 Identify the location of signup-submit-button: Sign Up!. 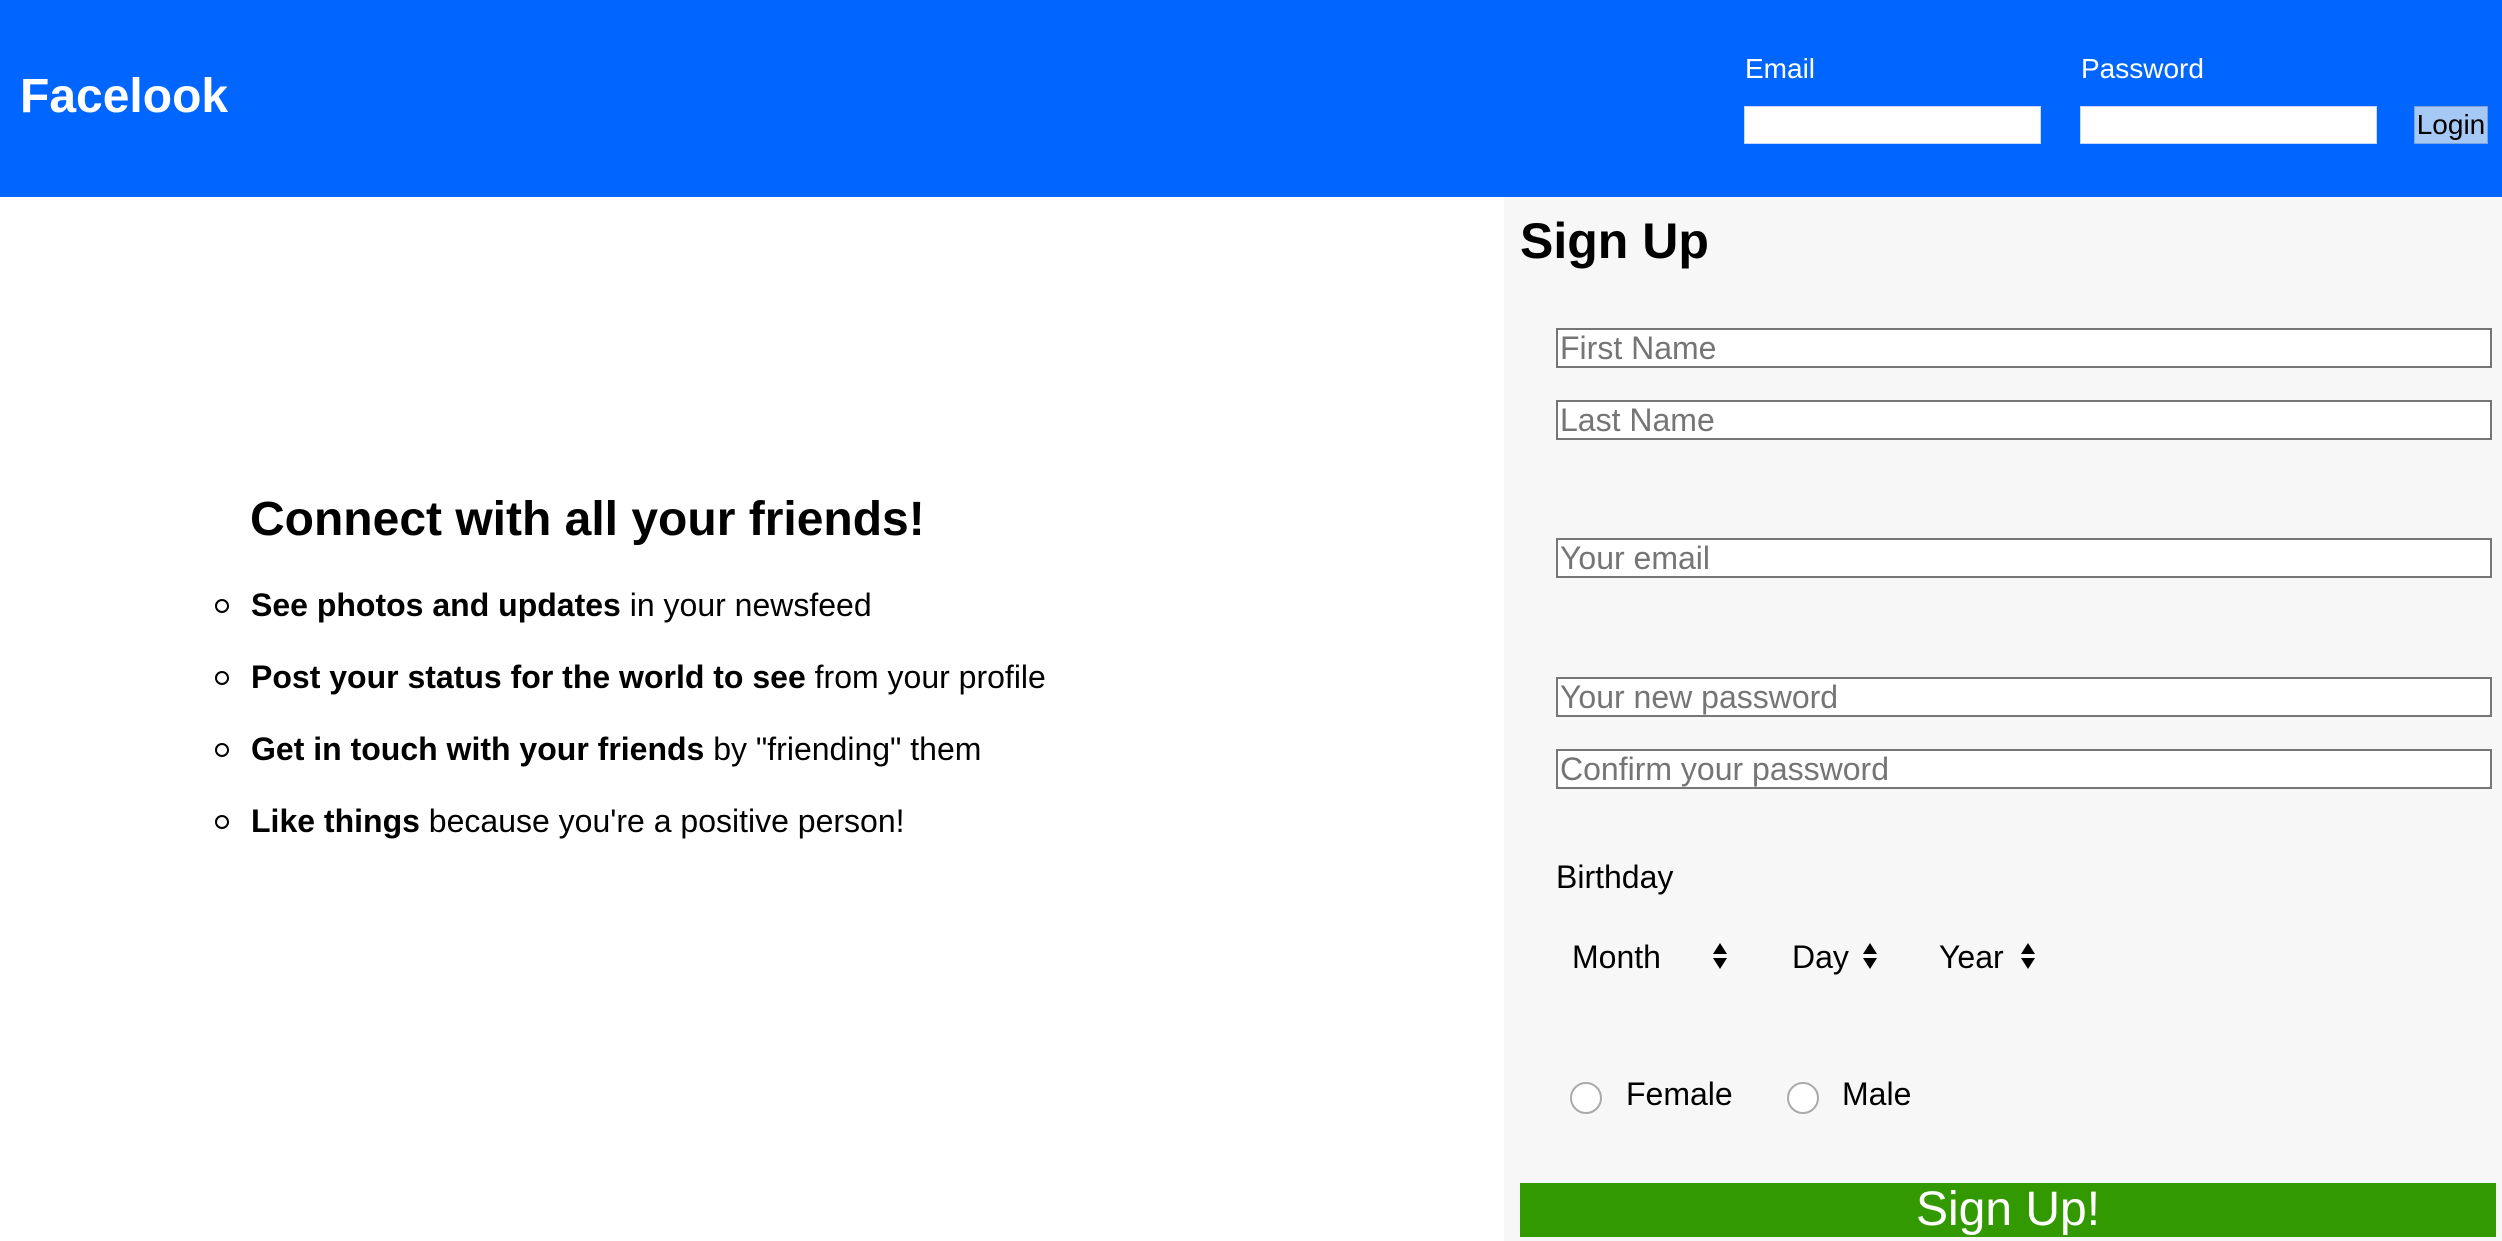
(2008, 1210).